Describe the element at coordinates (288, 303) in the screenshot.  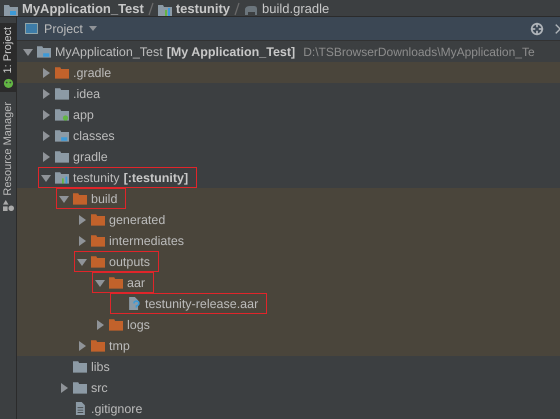
I see `tree-row: testunity-release.aar` at that location.